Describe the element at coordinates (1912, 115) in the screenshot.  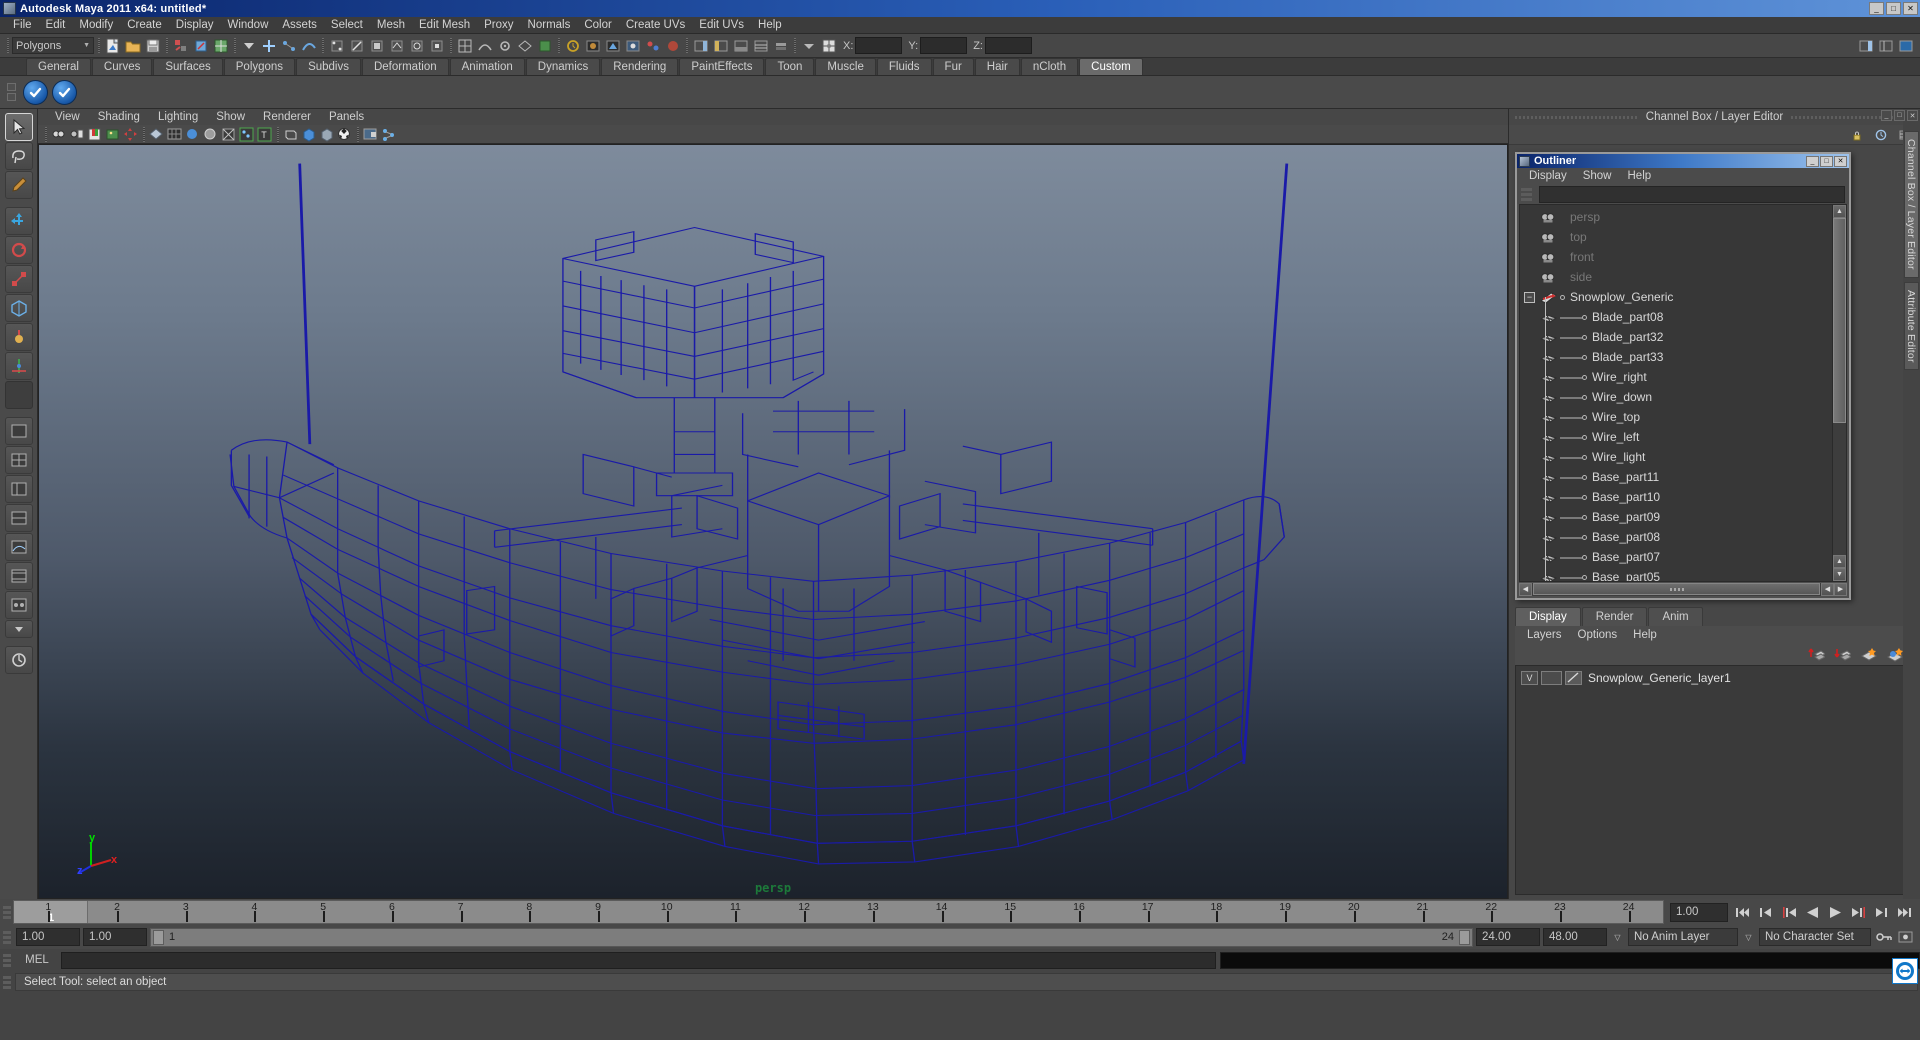
I see `channel-box-close-button: ✕` at that location.